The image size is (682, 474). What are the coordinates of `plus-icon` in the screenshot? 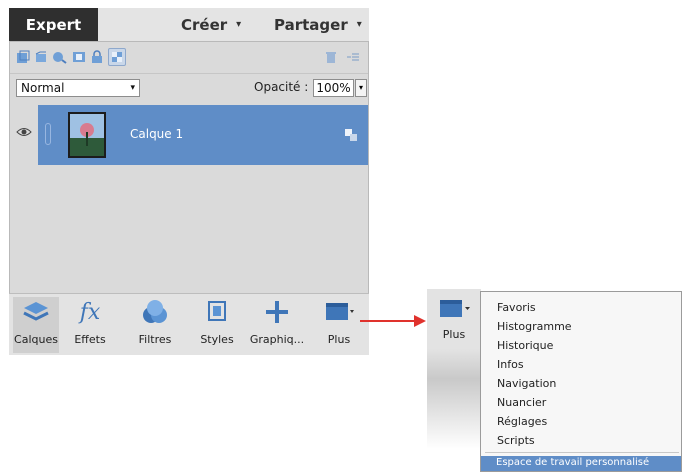 It's located at (277, 312).